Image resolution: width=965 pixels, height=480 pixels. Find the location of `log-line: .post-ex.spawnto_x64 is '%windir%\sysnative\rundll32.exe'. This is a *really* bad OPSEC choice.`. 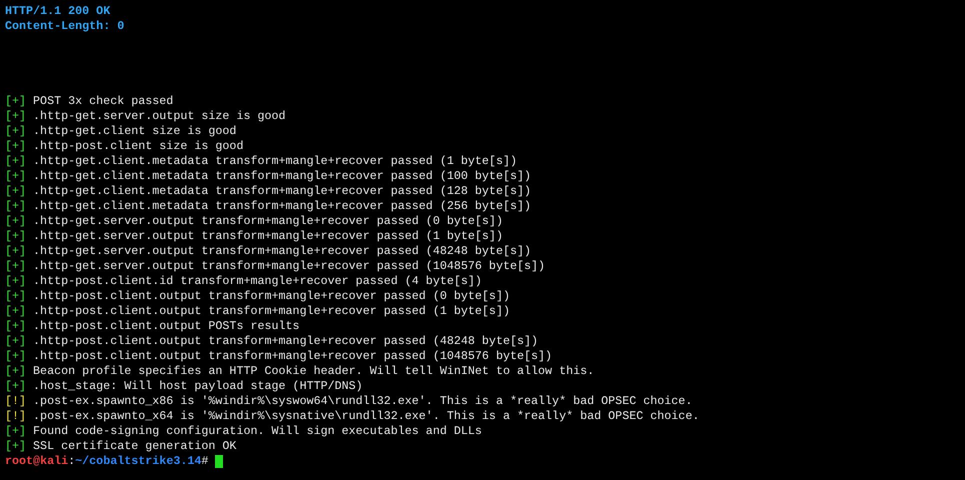

log-line: .post-ex.spawnto_x64 is '%windir%\sysnative\rundll32.exe'. This is a *really* bad OPSEC choice. is located at coordinates (366, 416).